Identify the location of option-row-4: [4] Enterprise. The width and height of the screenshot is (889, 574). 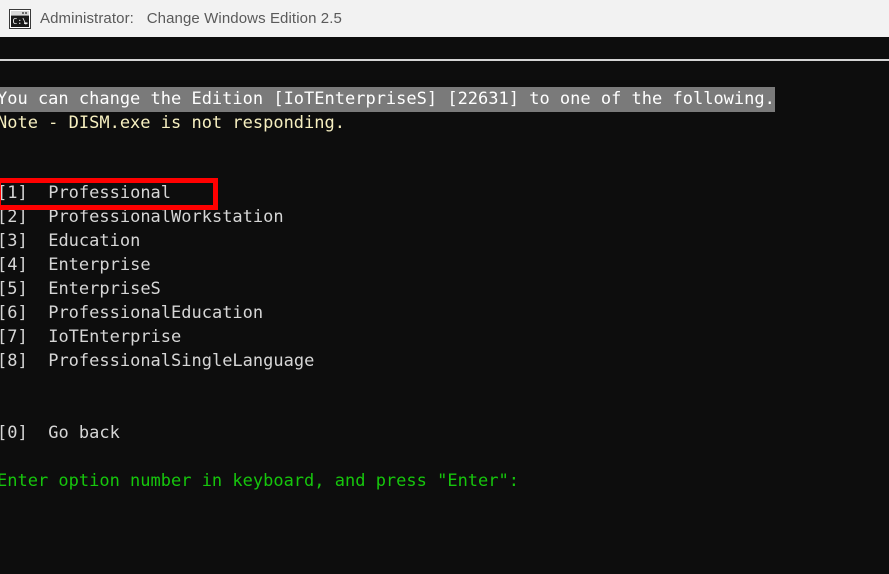
(75, 265).